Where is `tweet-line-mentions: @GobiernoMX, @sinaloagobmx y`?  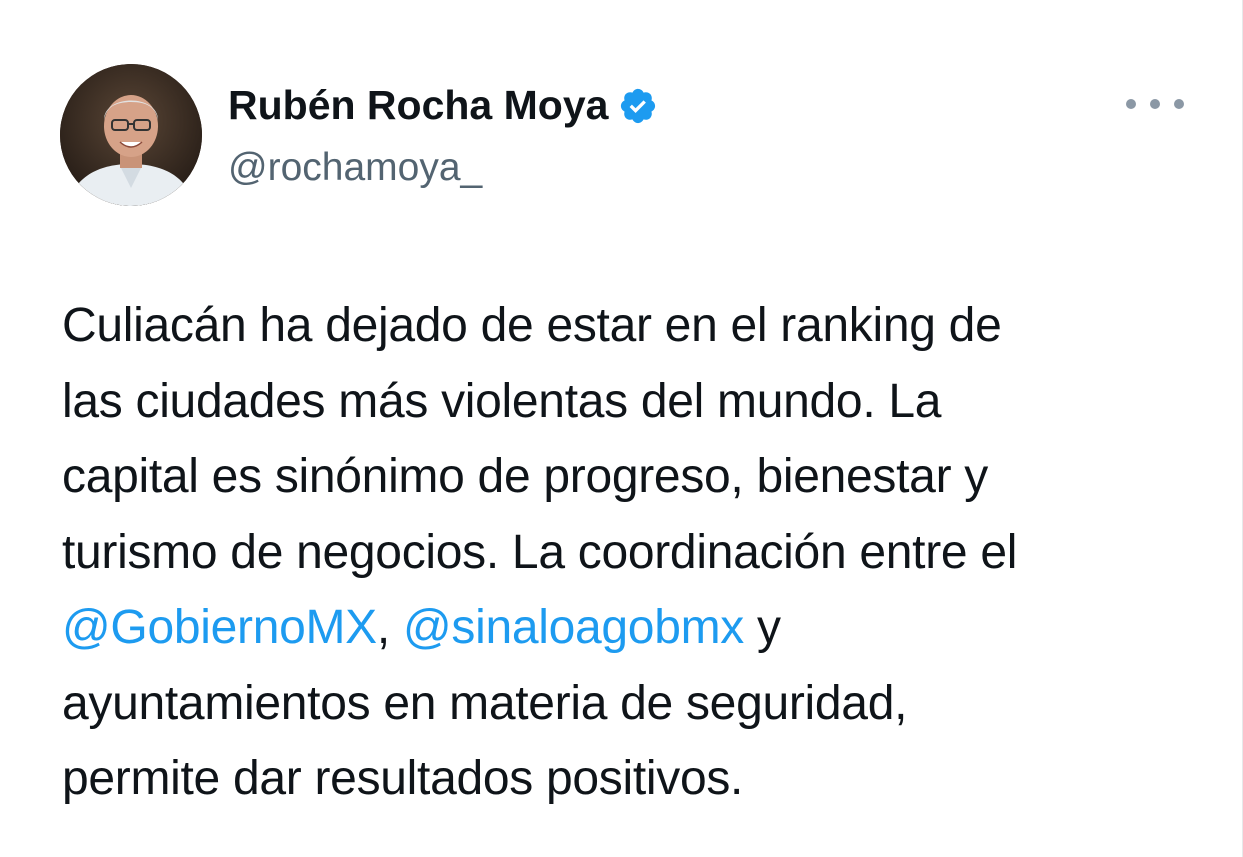
tweet-line-mentions: @GobiernoMX, @sinaloagobmx y is located at coordinates (632, 628).